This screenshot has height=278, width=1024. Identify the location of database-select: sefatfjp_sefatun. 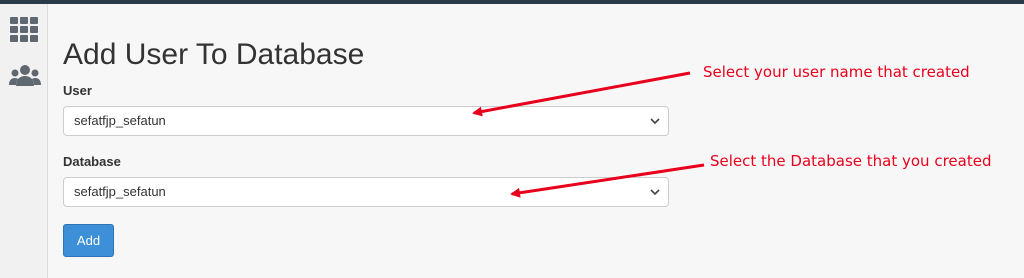
(366, 192).